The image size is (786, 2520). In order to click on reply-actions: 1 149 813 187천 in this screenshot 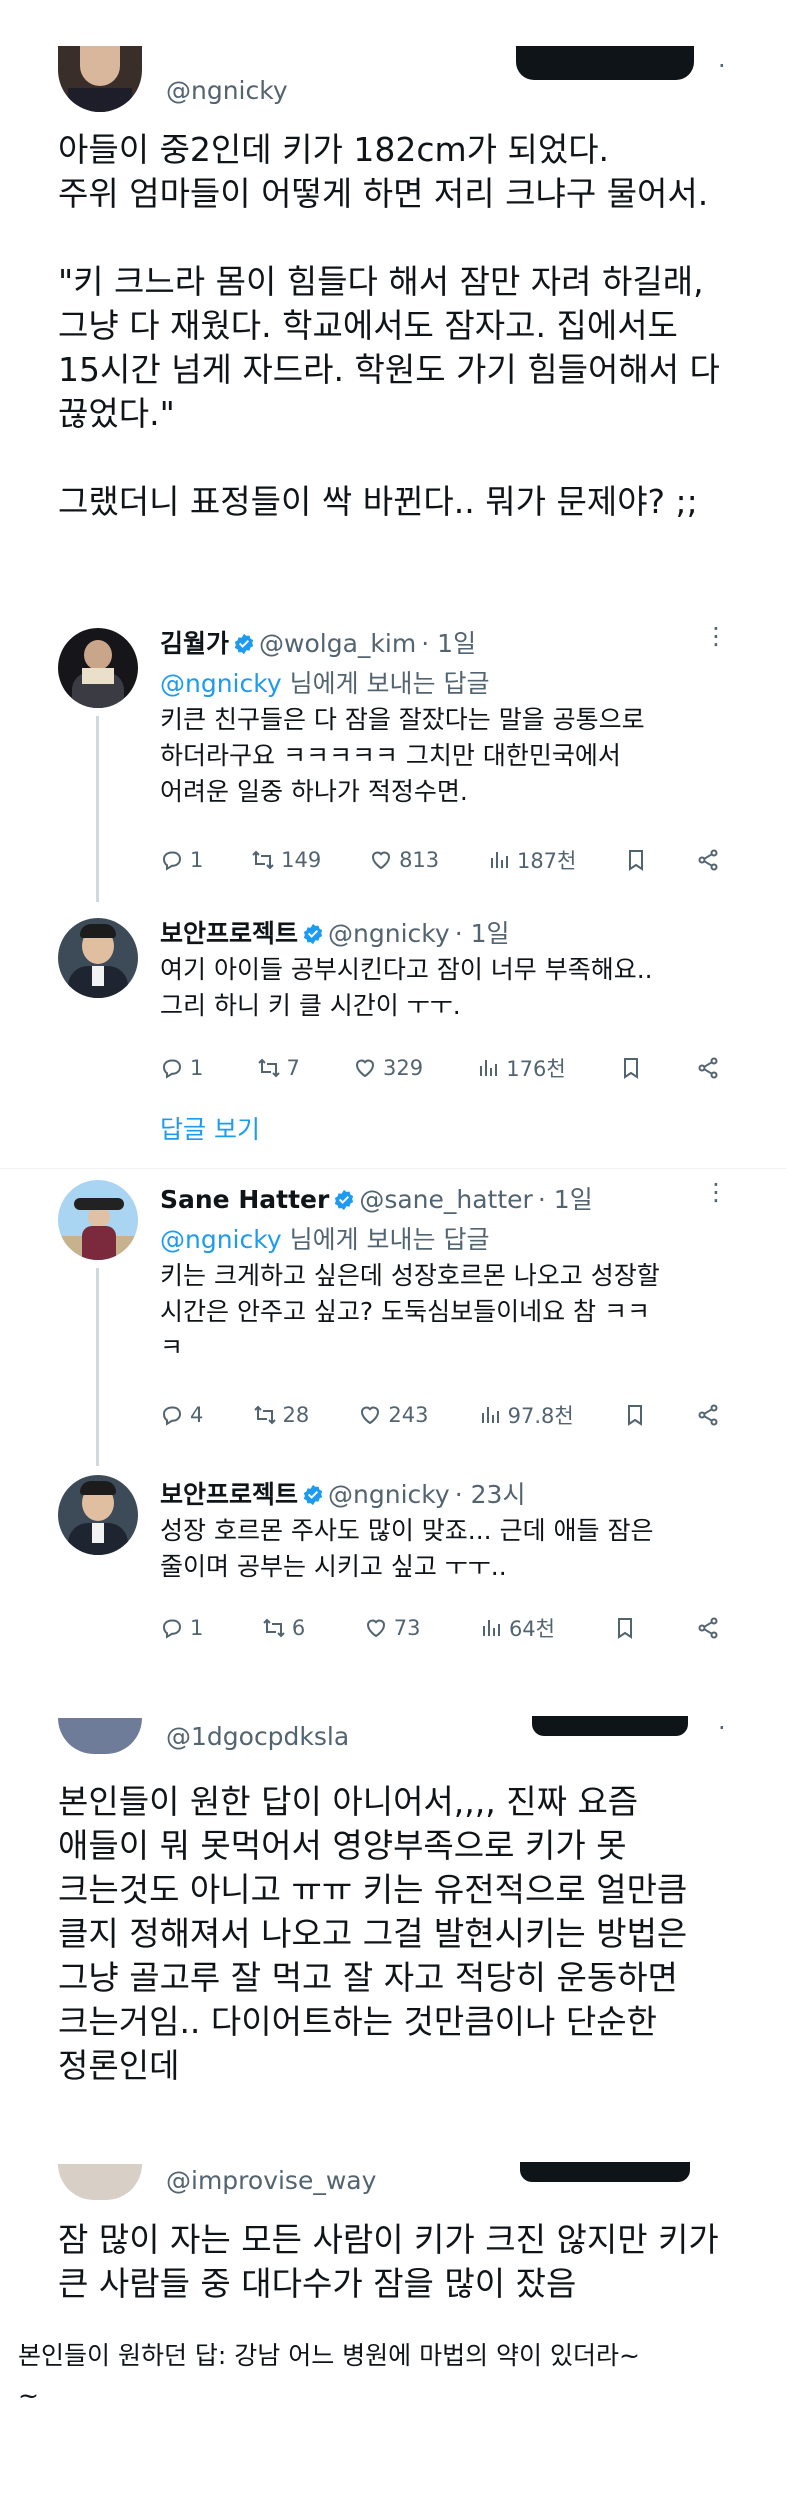, I will do `click(440, 860)`.